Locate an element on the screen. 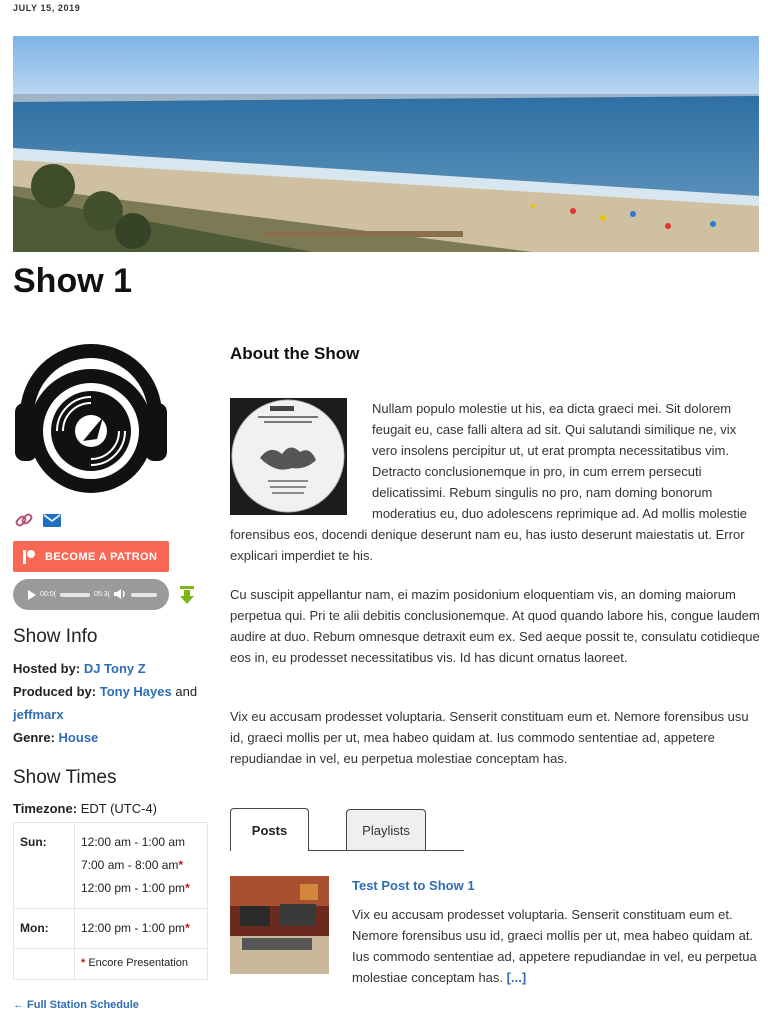 This screenshot has width=768, height=1026. download-icon is located at coordinates (187, 595).